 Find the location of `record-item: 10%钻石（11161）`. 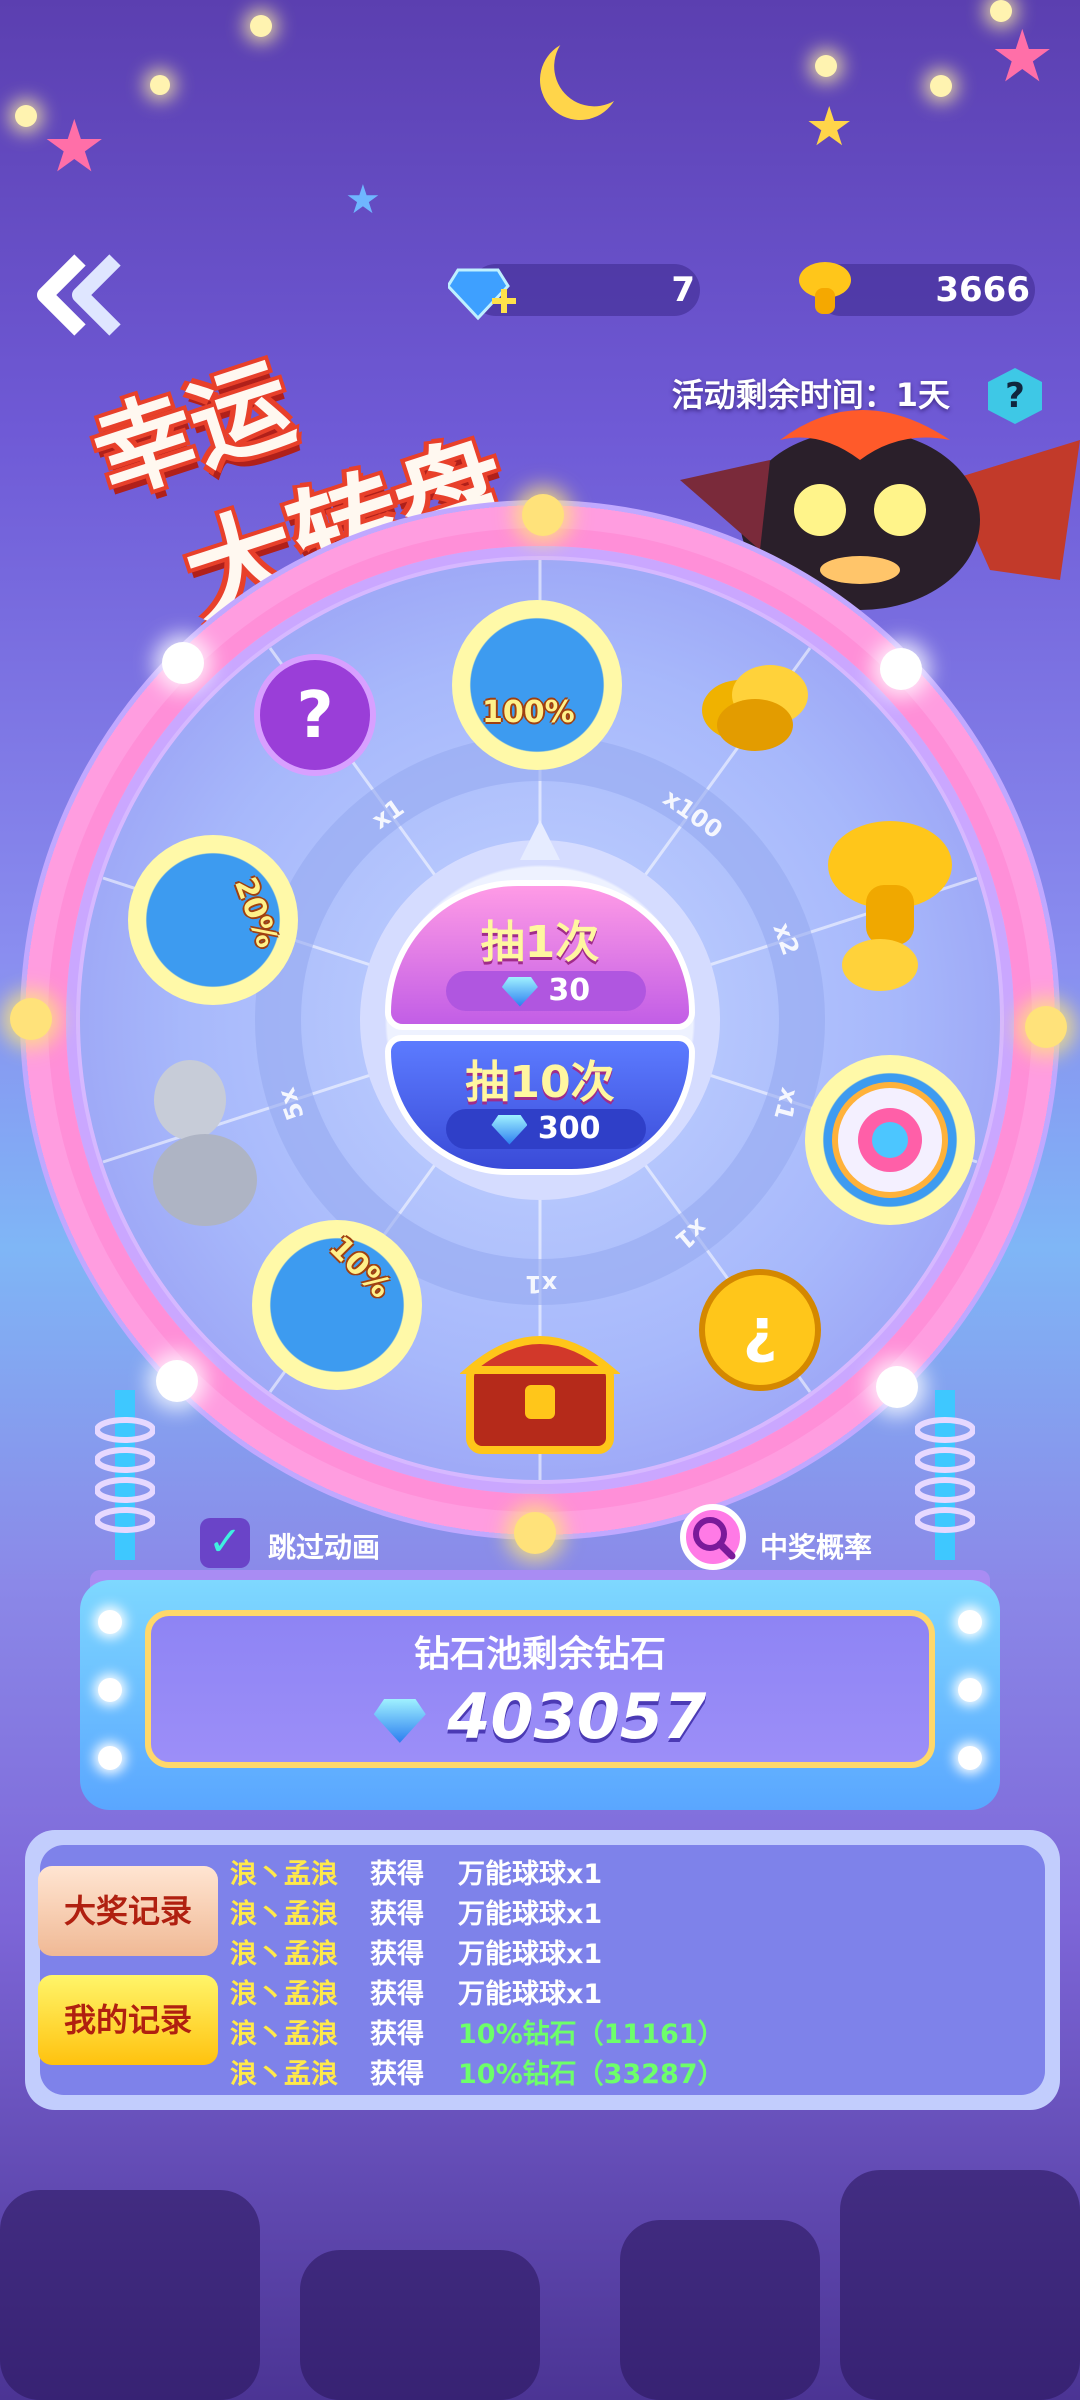

record-item: 10%钻石（11161） is located at coordinates (591, 2034).